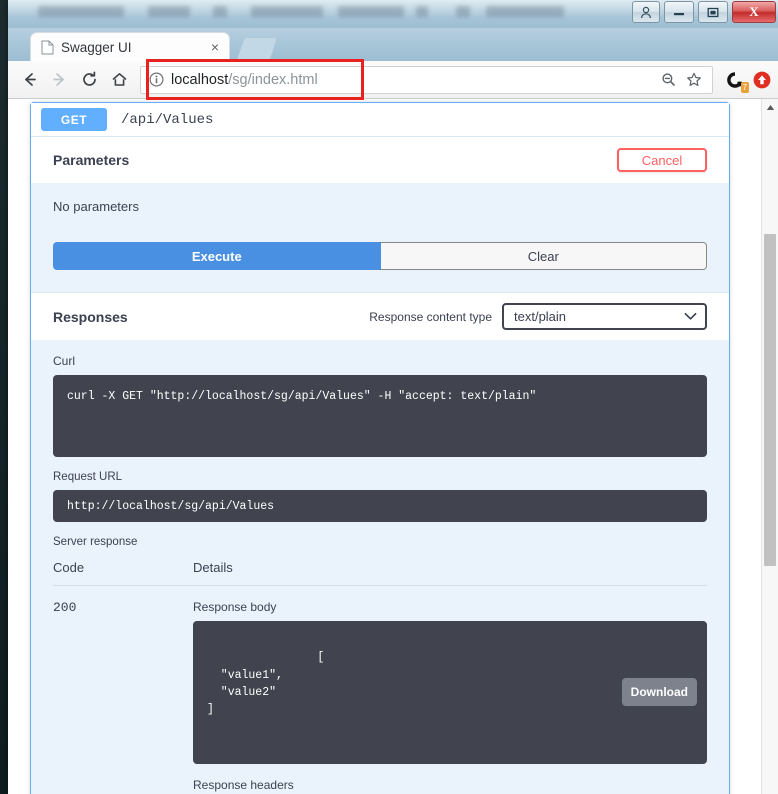  What do you see at coordinates (754, 12) in the screenshot?
I see `close-window-button: X` at bounding box center [754, 12].